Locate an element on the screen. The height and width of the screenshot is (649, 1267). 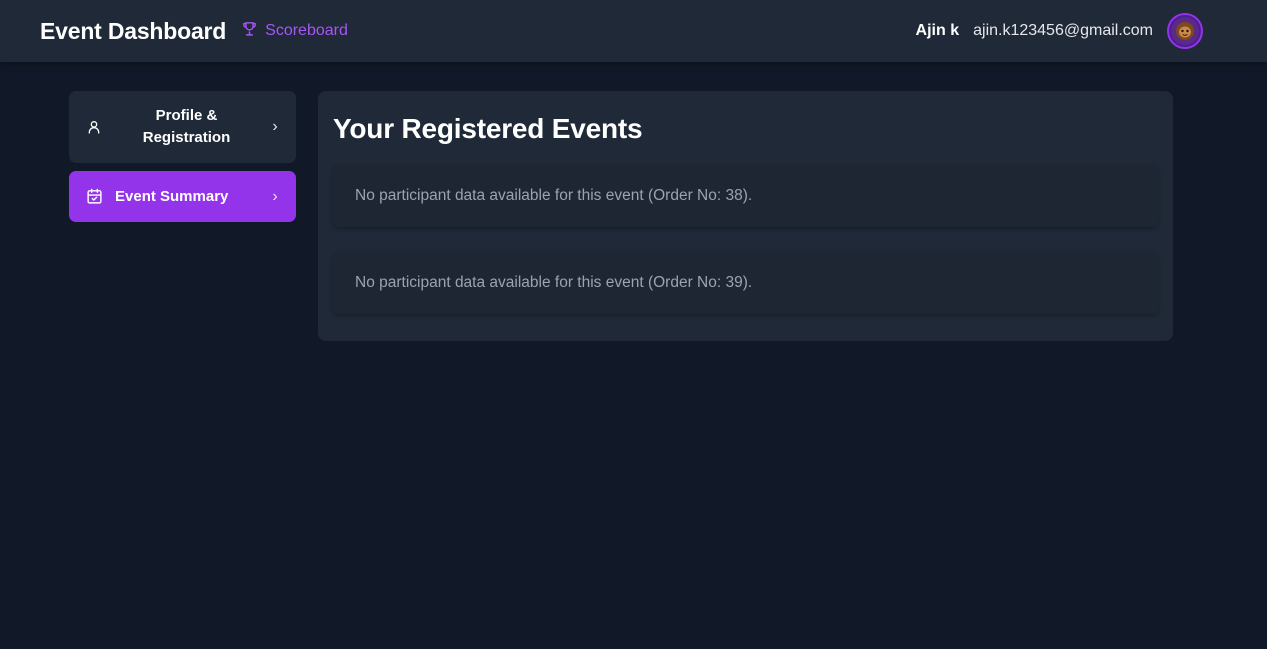
user-area: Ajin k ajin.k123456@gmail.com is located at coordinates (1059, 31).